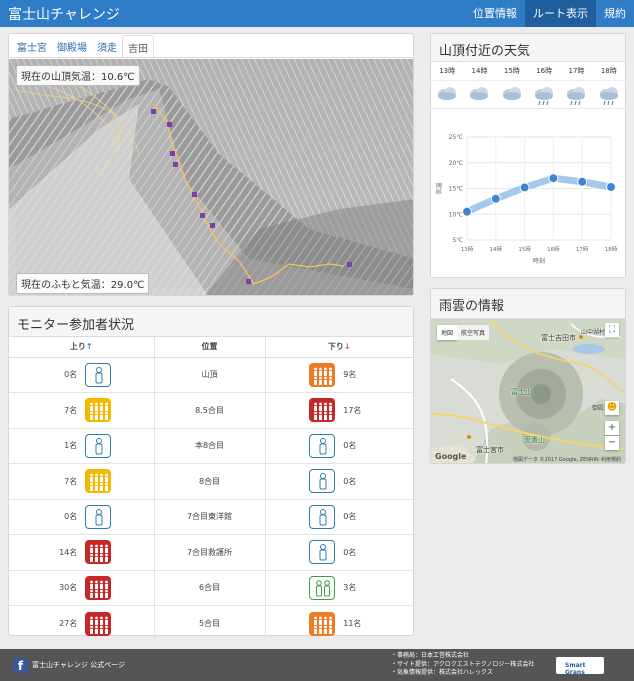 The image size is (634, 681). I want to click on x-tick-label: 17時, so click(582, 249).